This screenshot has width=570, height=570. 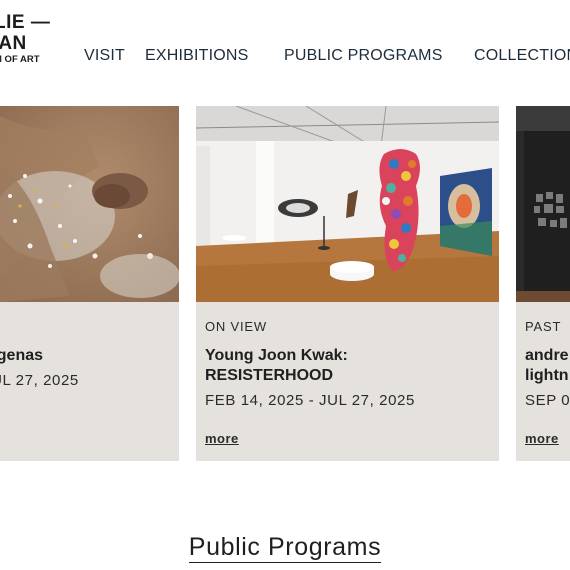 What do you see at coordinates (104, 56) in the screenshot?
I see `nav-item-visit: VISIT` at bounding box center [104, 56].